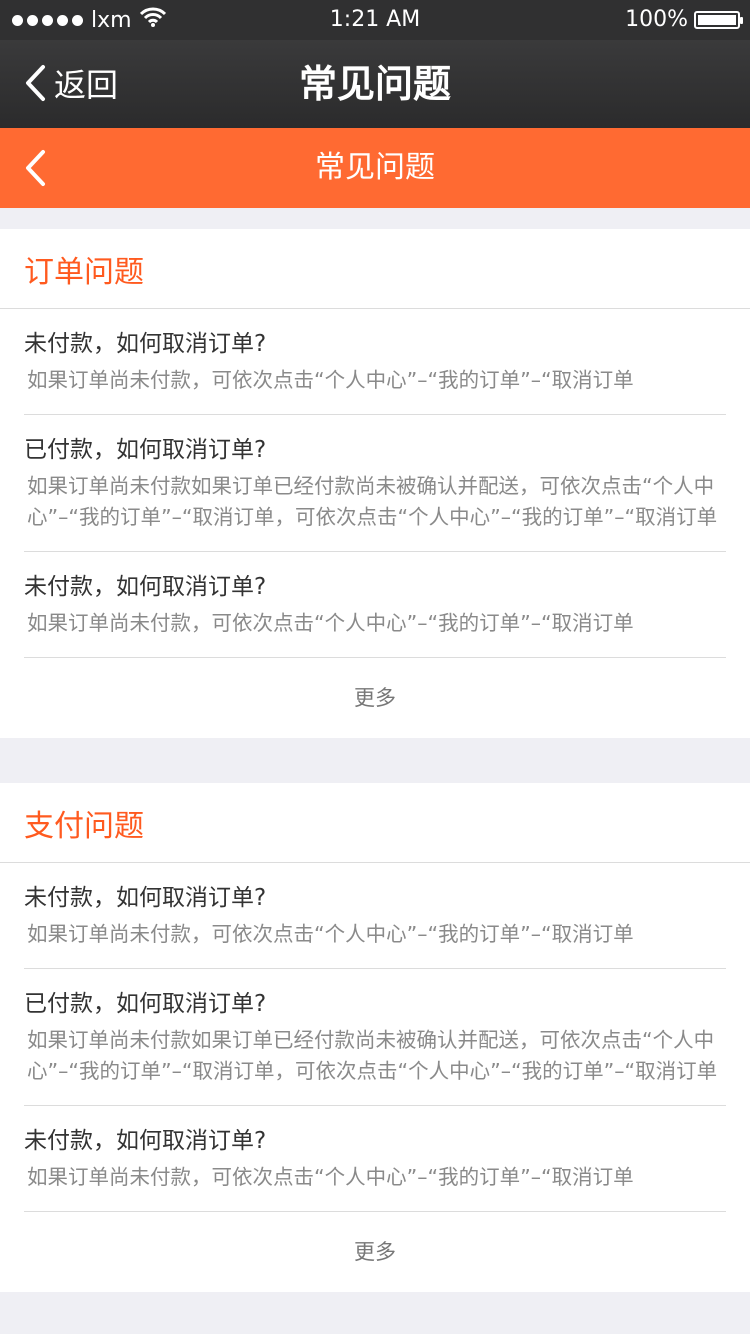 The width and height of the screenshot is (750, 1334). What do you see at coordinates (84, 826) in the screenshot?
I see `section-title: 支付问题` at bounding box center [84, 826].